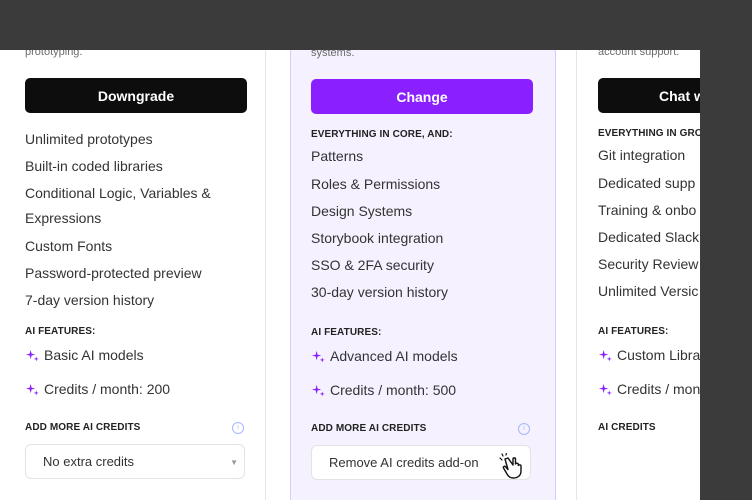 The image size is (752, 500). I want to click on feature-item: Unlimited prototypes, so click(89, 139).